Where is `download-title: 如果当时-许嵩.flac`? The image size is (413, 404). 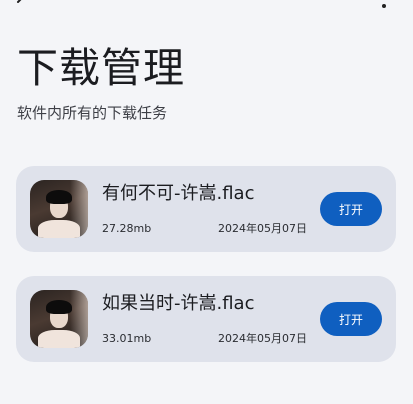 download-title: 如果当时-许嵩.flac is located at coordinates (178, 303).